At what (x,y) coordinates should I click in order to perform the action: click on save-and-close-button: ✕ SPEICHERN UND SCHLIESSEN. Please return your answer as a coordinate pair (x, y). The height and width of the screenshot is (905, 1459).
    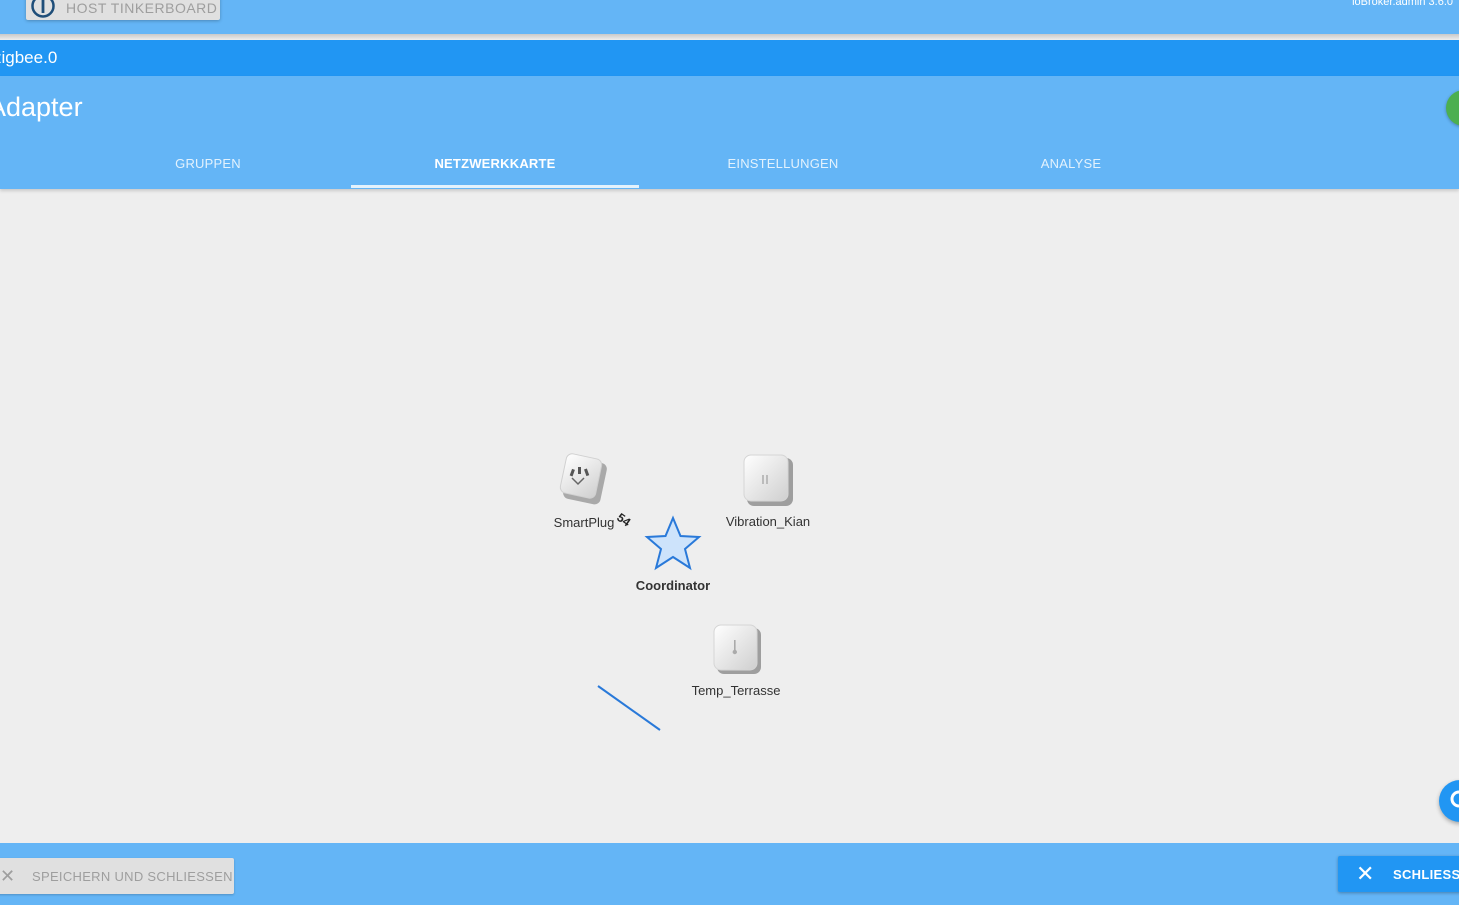
    Looking at the image, I should click on (117, 876).